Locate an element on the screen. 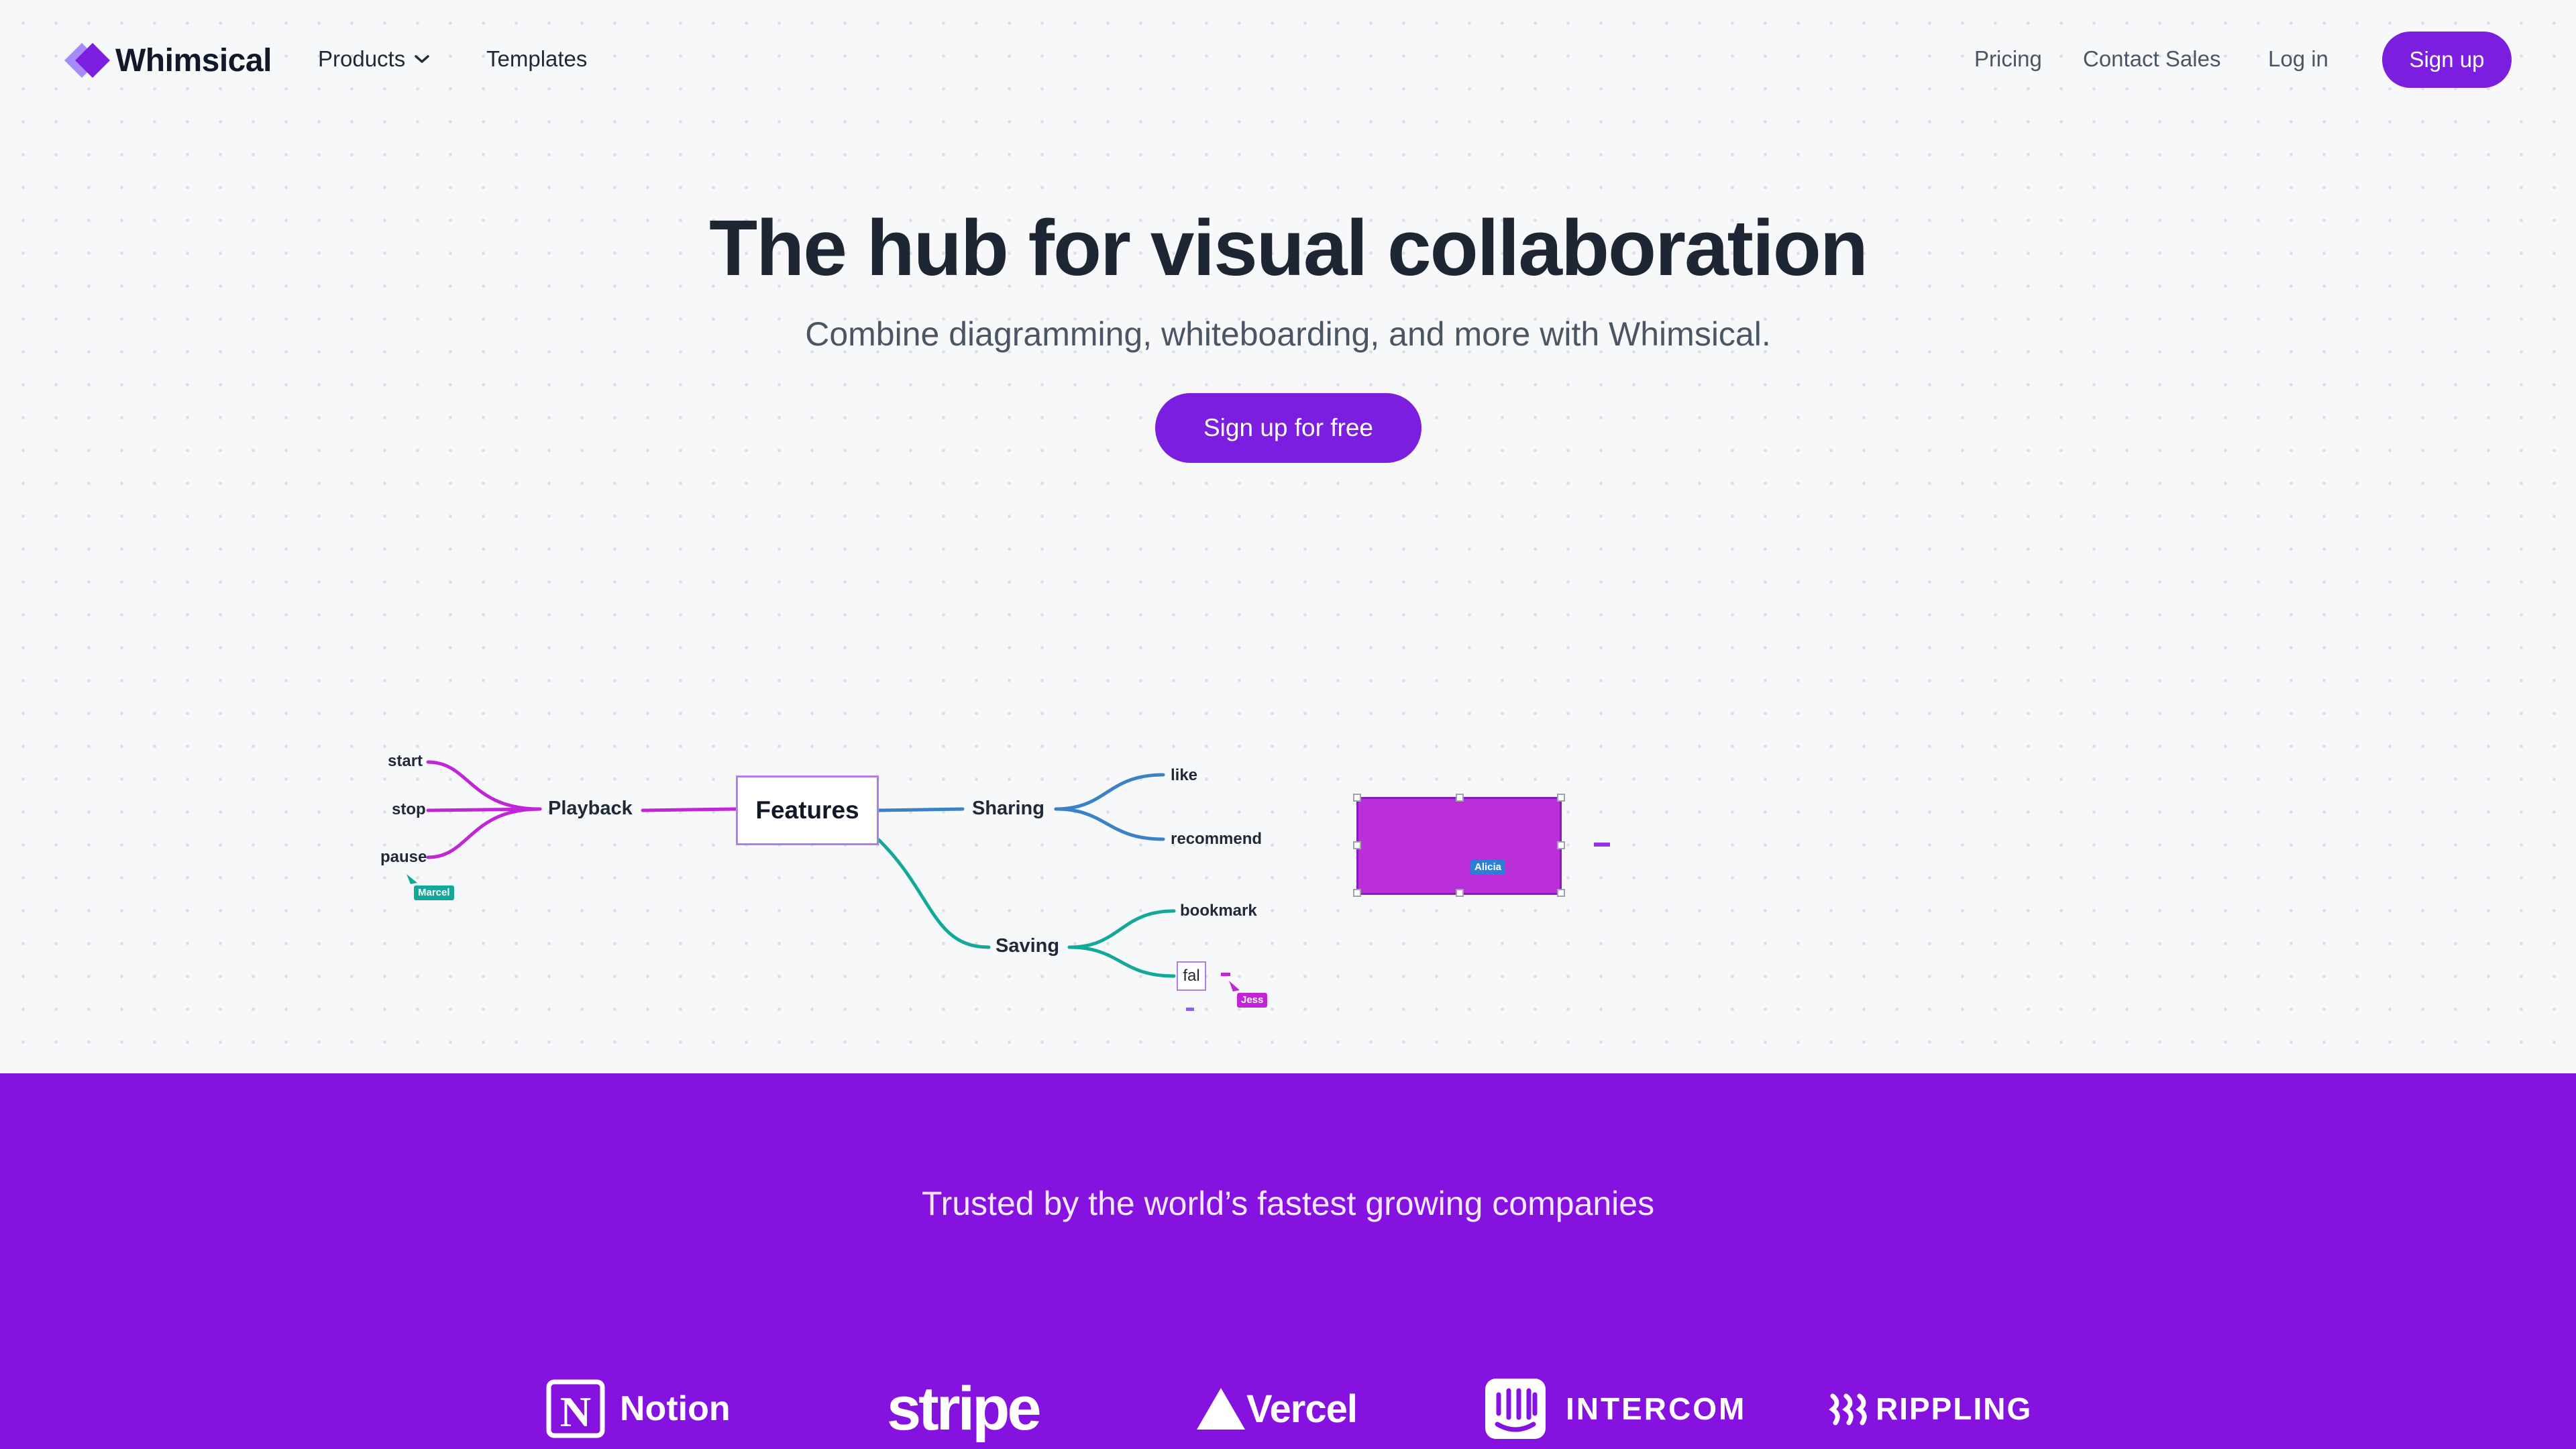 The image size is (2576, 1449). mindmap-node-playback: Playback is located at coordinates (590, 809).